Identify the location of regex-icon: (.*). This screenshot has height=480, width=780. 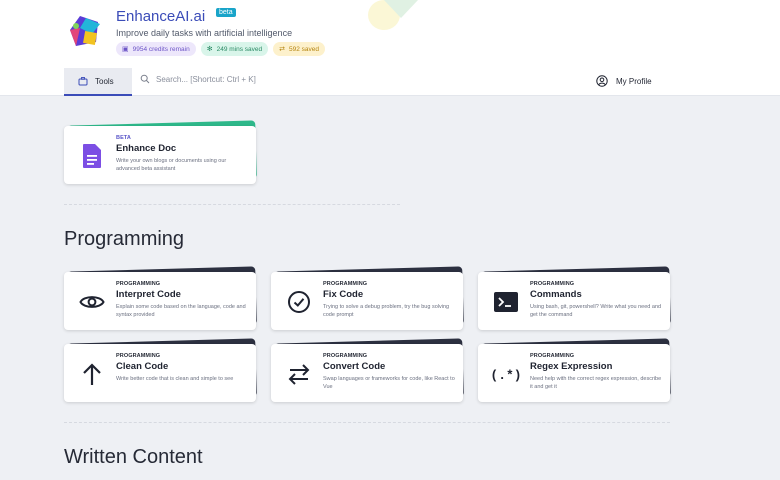
(506, 374).